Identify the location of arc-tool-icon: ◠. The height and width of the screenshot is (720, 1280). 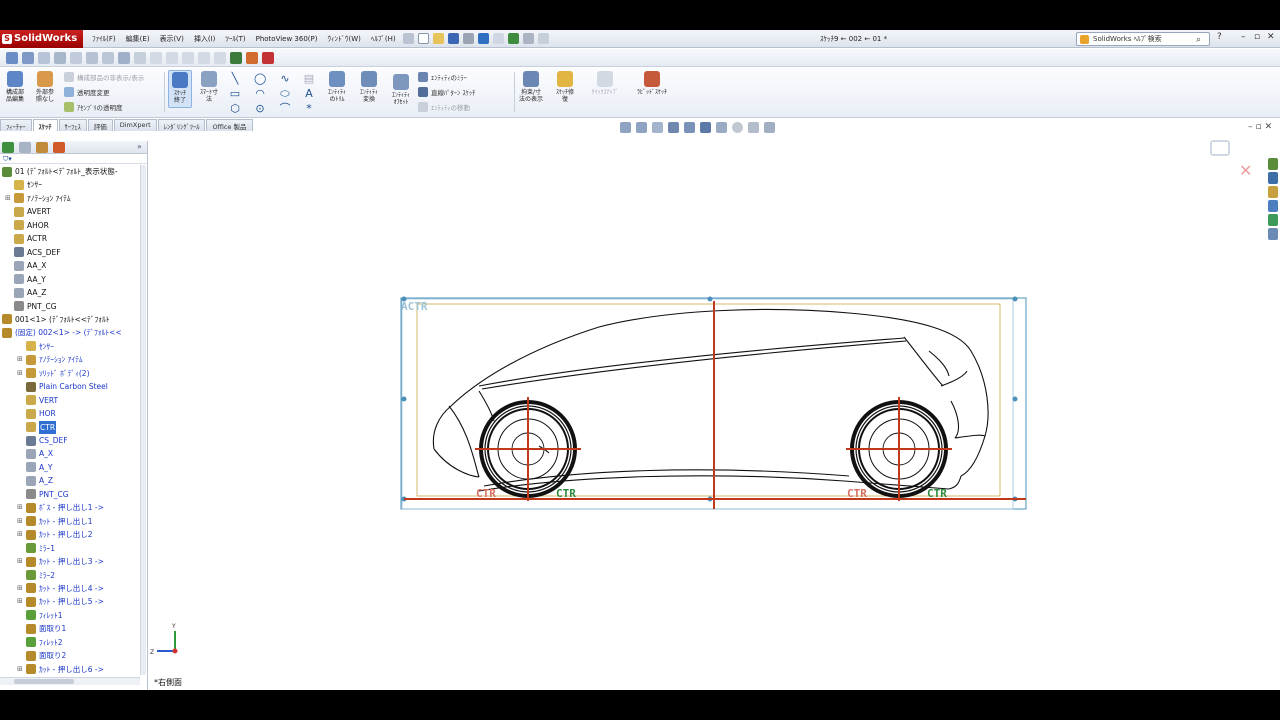
(260, 94).